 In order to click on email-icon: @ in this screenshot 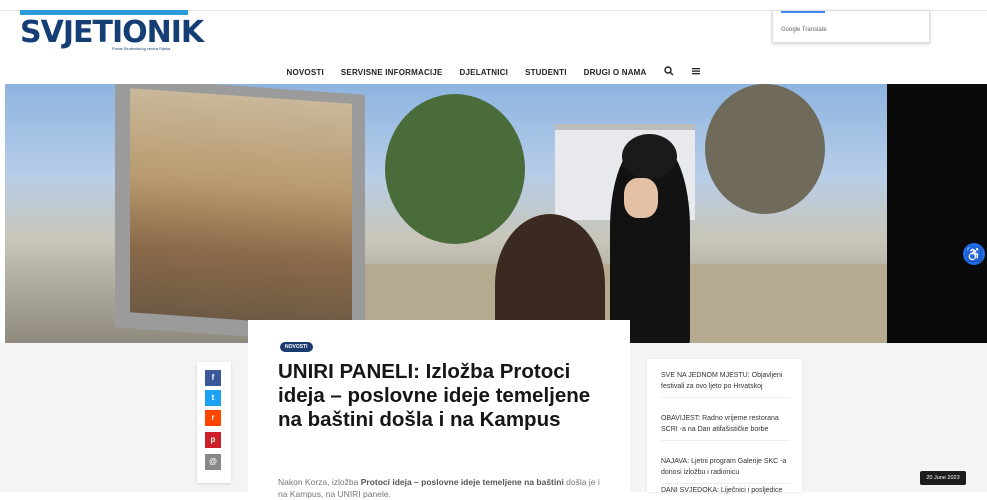, I will do `click(213, 462)`.